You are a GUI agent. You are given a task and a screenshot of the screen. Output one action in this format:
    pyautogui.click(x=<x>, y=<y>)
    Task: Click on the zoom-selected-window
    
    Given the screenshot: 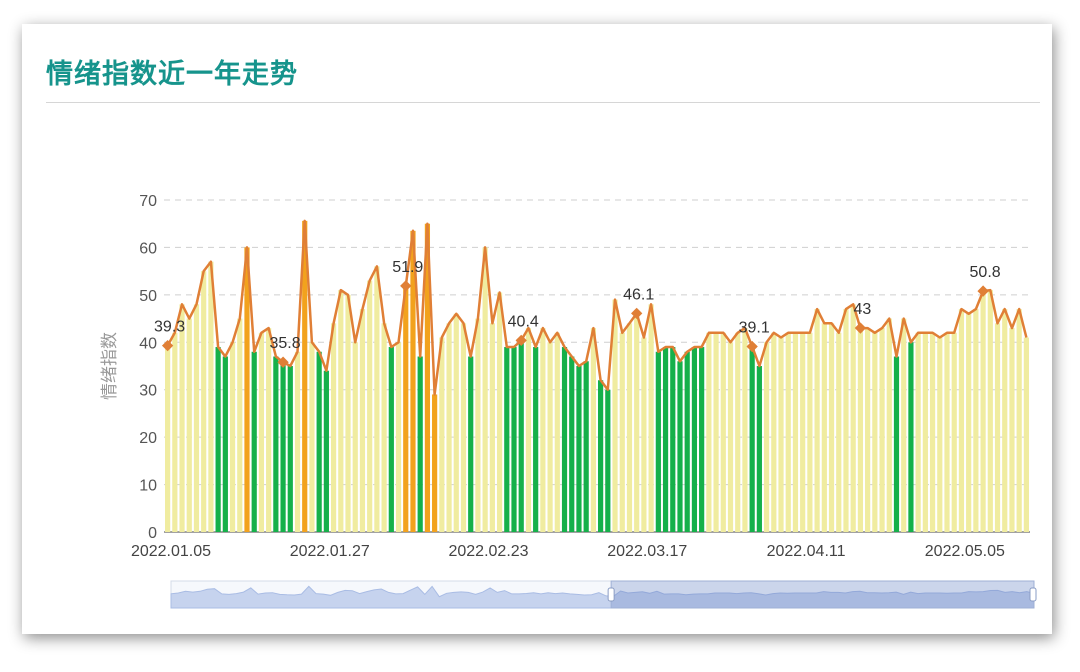 What is the action you would take?
    pyautogui.click(x=822, y=594)
    